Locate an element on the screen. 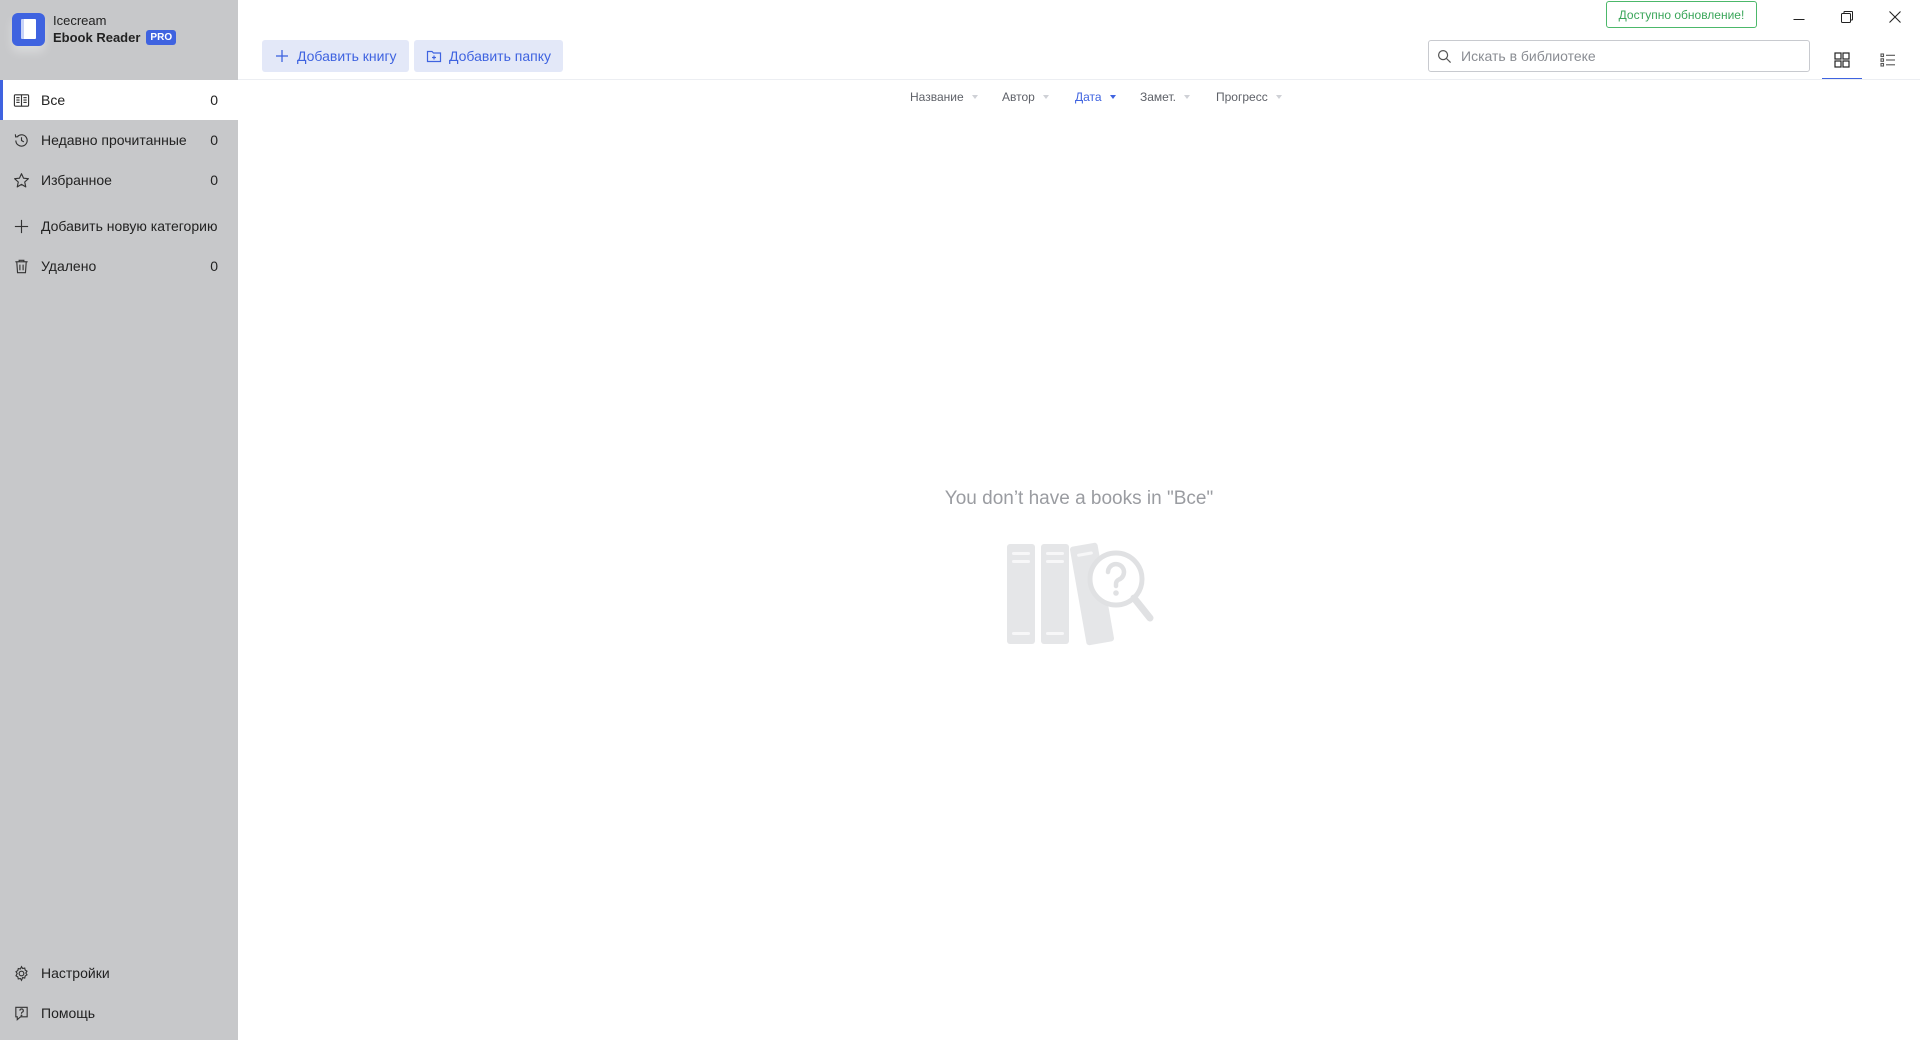  sort-bar: Название Автор Дата Замет. Прогресс is located at coordinates (960, 100).